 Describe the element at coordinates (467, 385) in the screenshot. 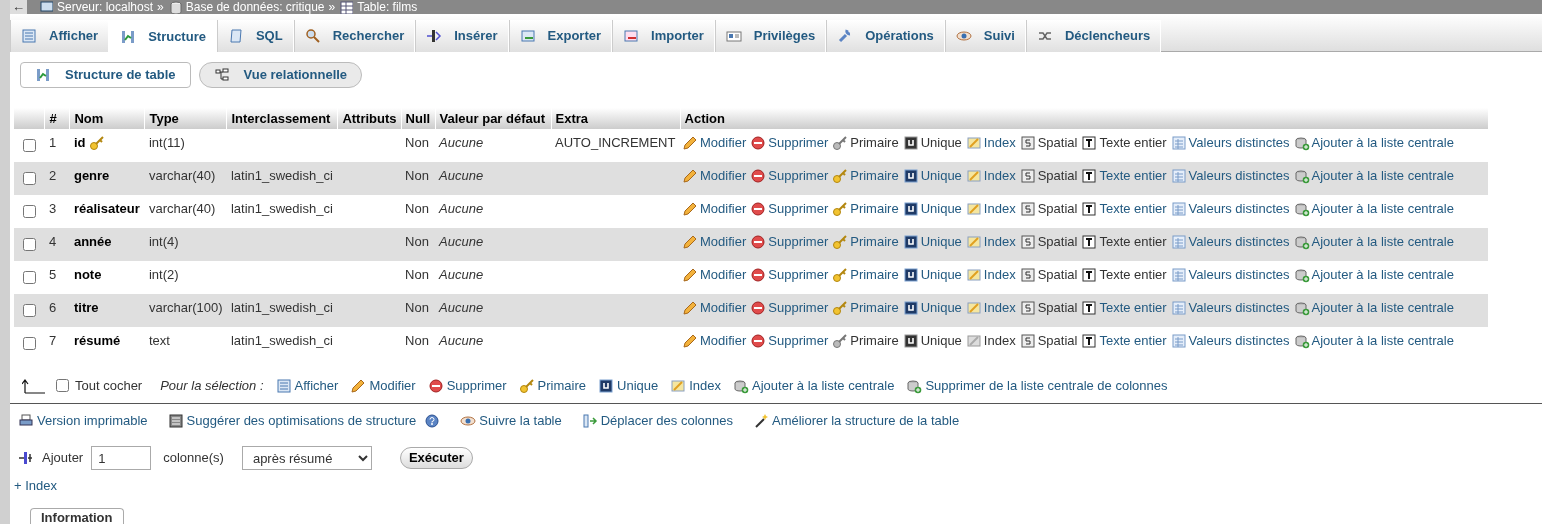

I see `selection-action: Supprimer` at that location.